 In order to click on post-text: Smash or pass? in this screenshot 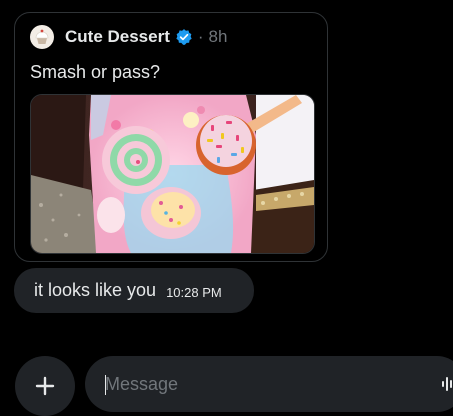, I will do `click(95, 72)`.